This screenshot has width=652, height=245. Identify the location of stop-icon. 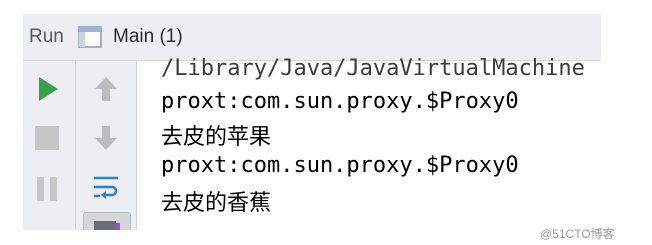
(47, 138).